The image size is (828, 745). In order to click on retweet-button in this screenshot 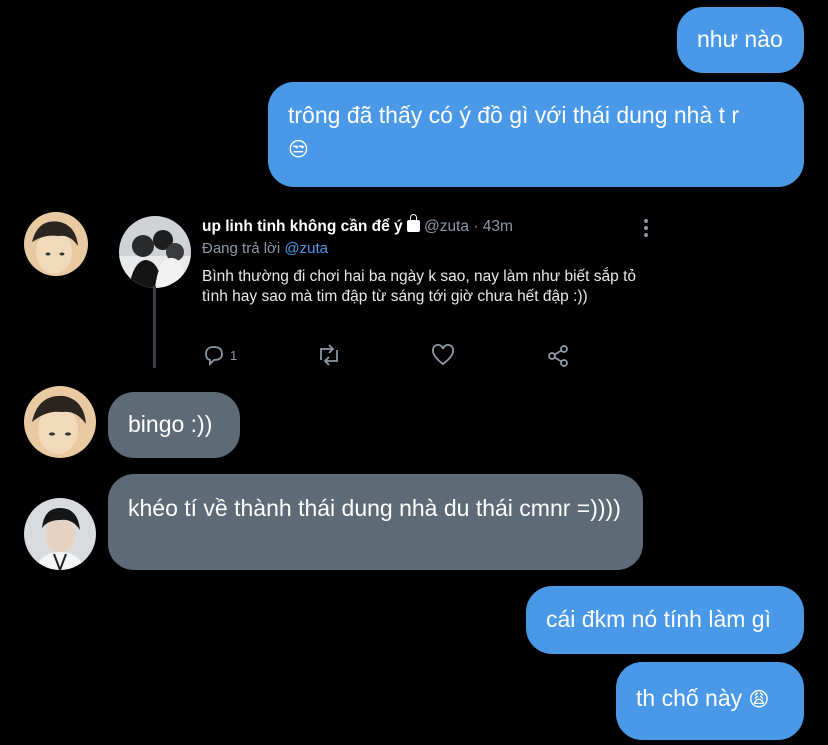, I will do `click(329, 355)`.